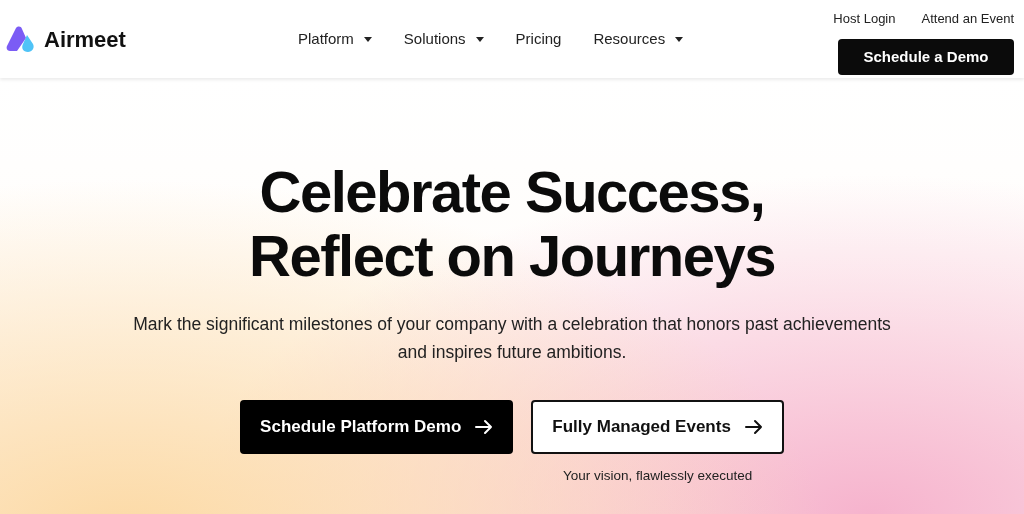  Describe the element at coordinates (512, 256) in the screenshot. I see `hero-title-line: Reflect on Journeys` at that location.